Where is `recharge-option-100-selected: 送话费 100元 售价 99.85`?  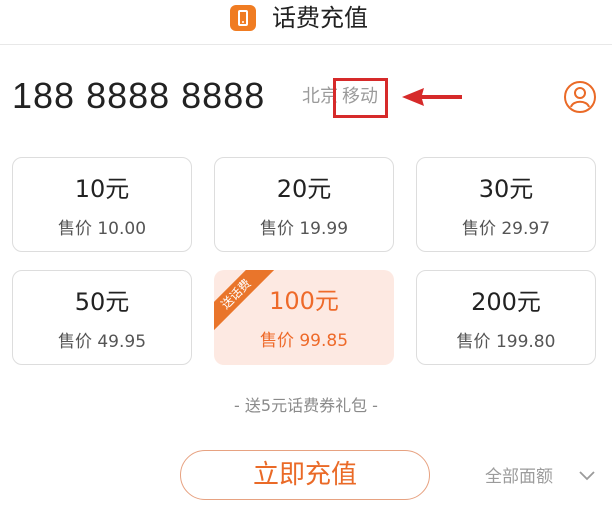
recharge-option-100-selected: 送话费 100元 售价 99.85 is located at coordinates (304, 317).